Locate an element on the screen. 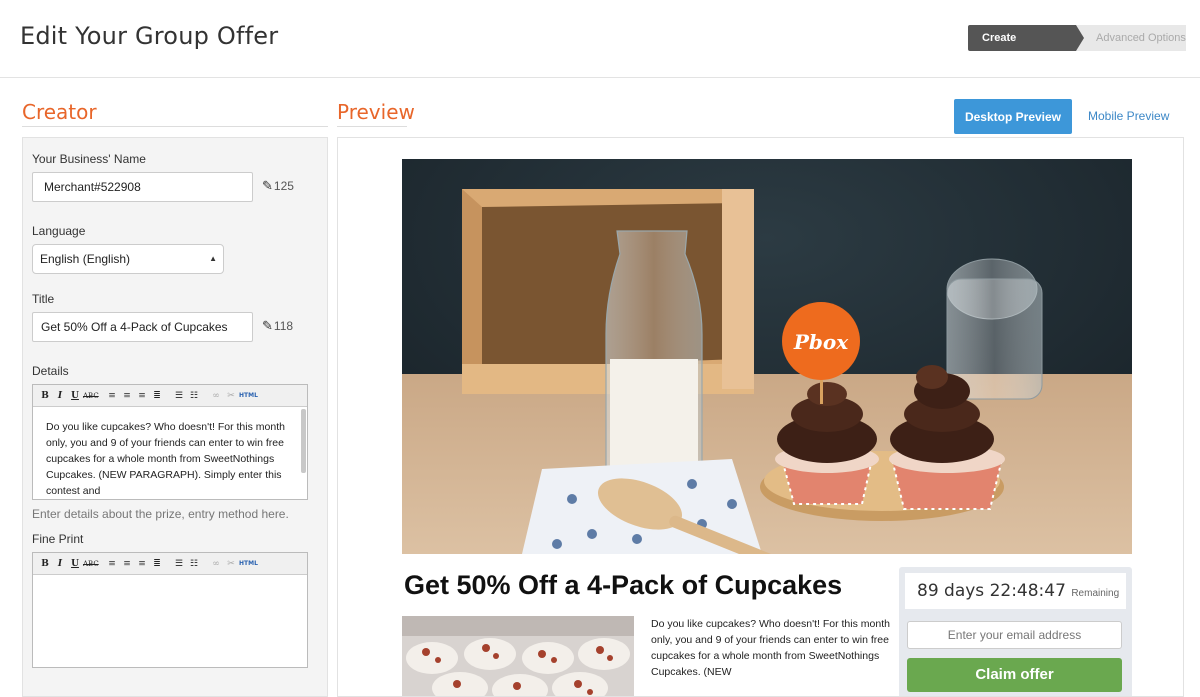  cupcakes-thumbnail-photo is located at coordinates (518, 656).